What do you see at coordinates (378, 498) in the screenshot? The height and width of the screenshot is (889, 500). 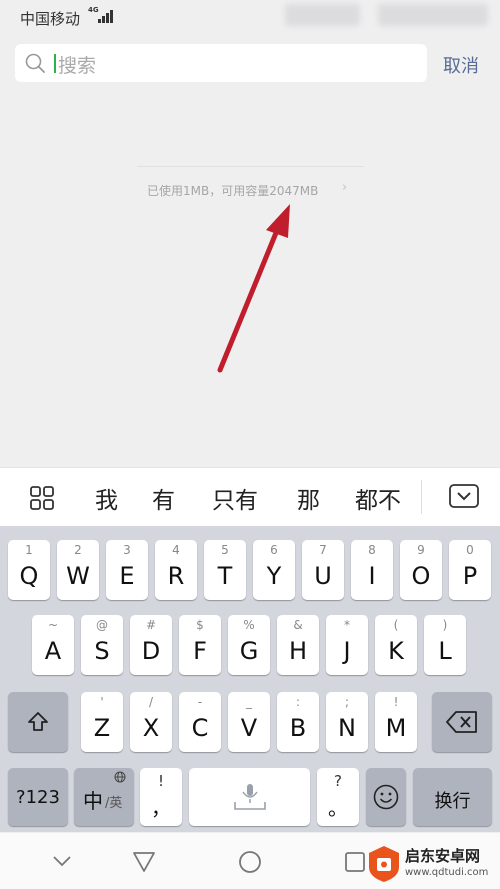 I see `candidate-word: 都不` at bounding box center [378, 498].